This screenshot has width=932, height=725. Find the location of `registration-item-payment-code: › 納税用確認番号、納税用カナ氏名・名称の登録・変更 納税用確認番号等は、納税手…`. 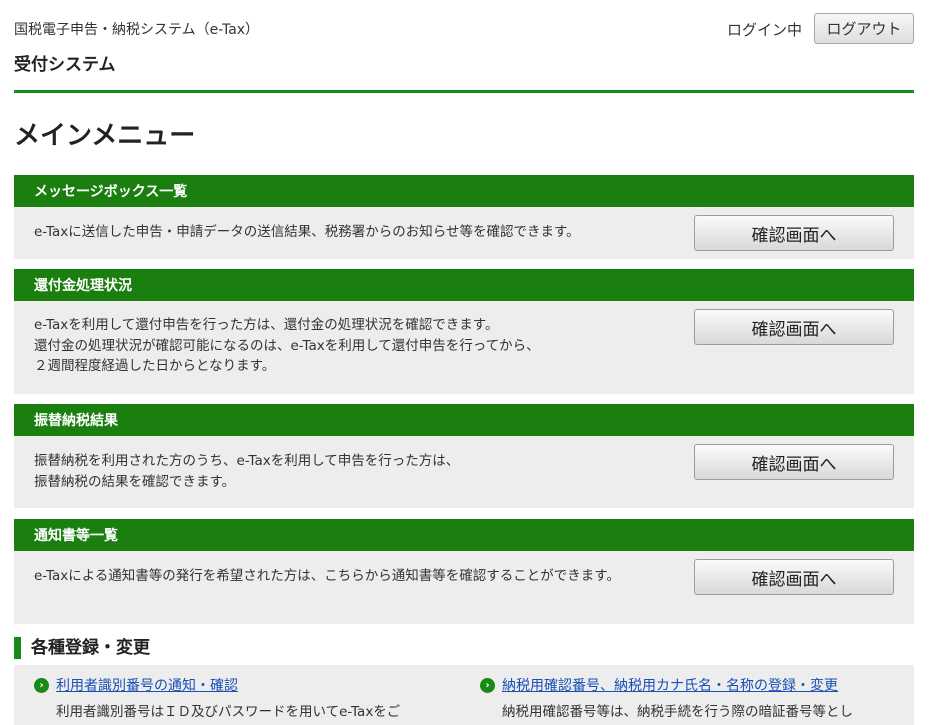

registration-item-payment-code: › 納税用確認番号、納税用カナ氏名・名称の登録・変更 納税用確認番号等は、納税手… is located at coordinates (666, 697).